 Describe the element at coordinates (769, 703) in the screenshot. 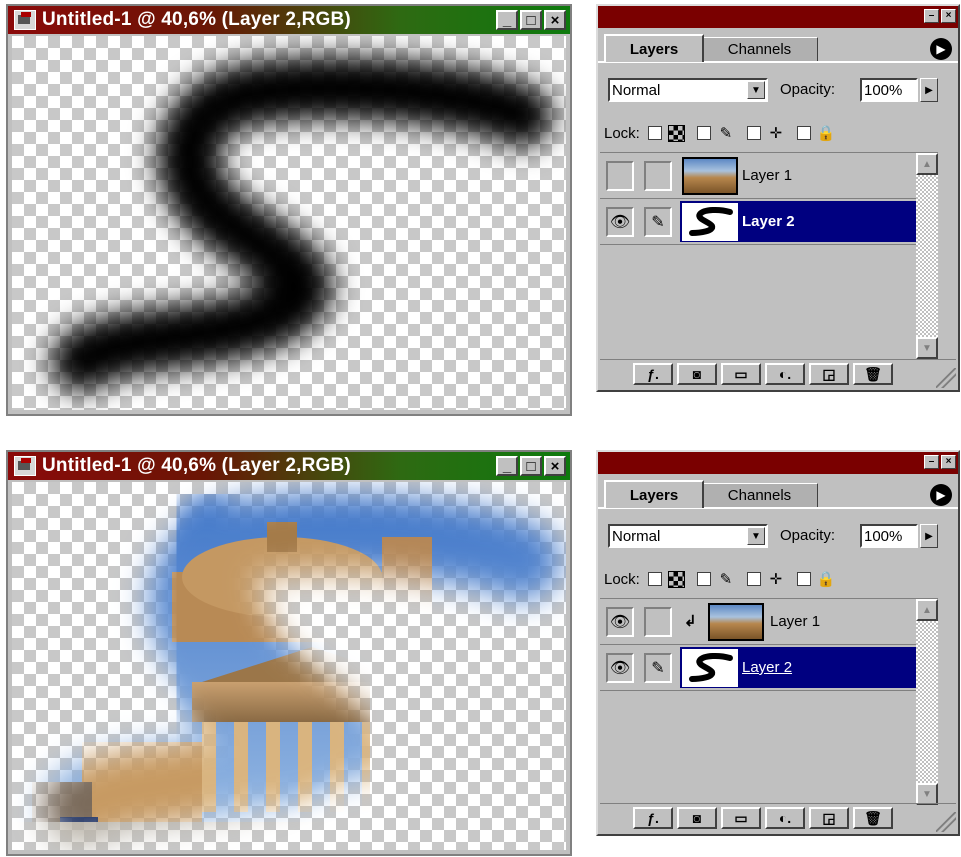

I see `layers-list: 👁 ↲ Layer 1 👁 ✎ Layer 2 ▲ ▼` at that location.